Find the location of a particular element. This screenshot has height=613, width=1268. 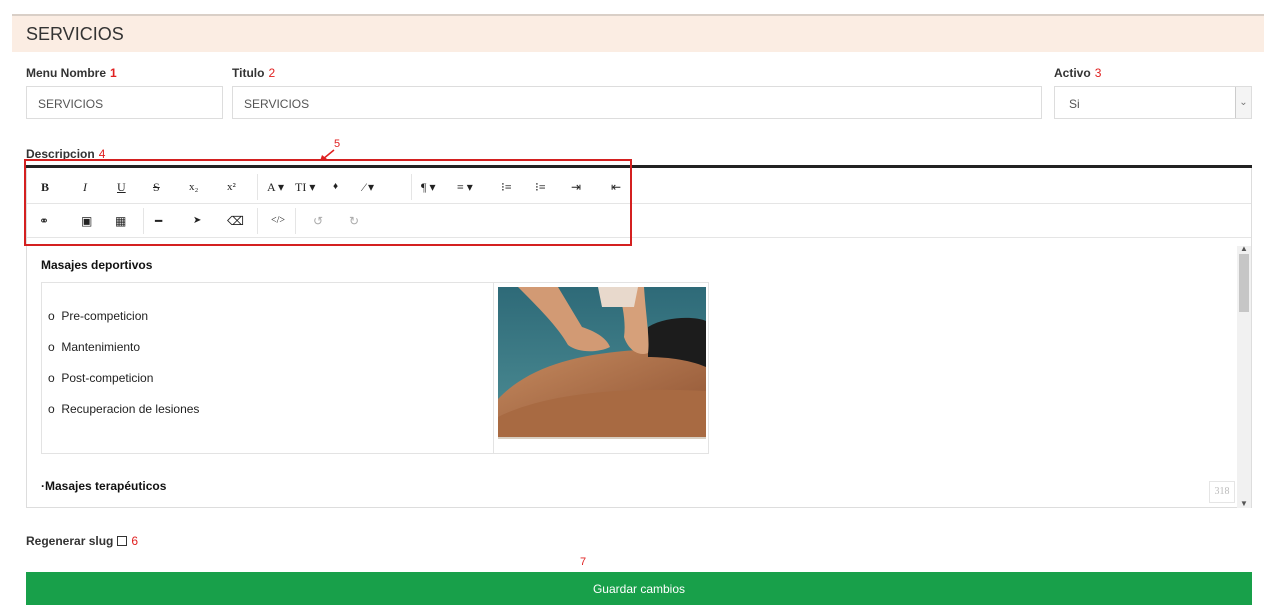

activo-select: Si ⌄ is located at coordinates (1153, 102).